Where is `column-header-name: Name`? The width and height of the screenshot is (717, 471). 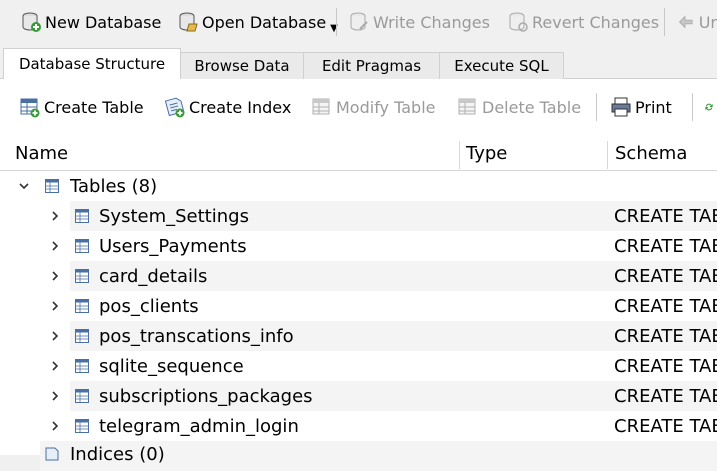 column-header-name: Name is located at coordinates (41, 153).